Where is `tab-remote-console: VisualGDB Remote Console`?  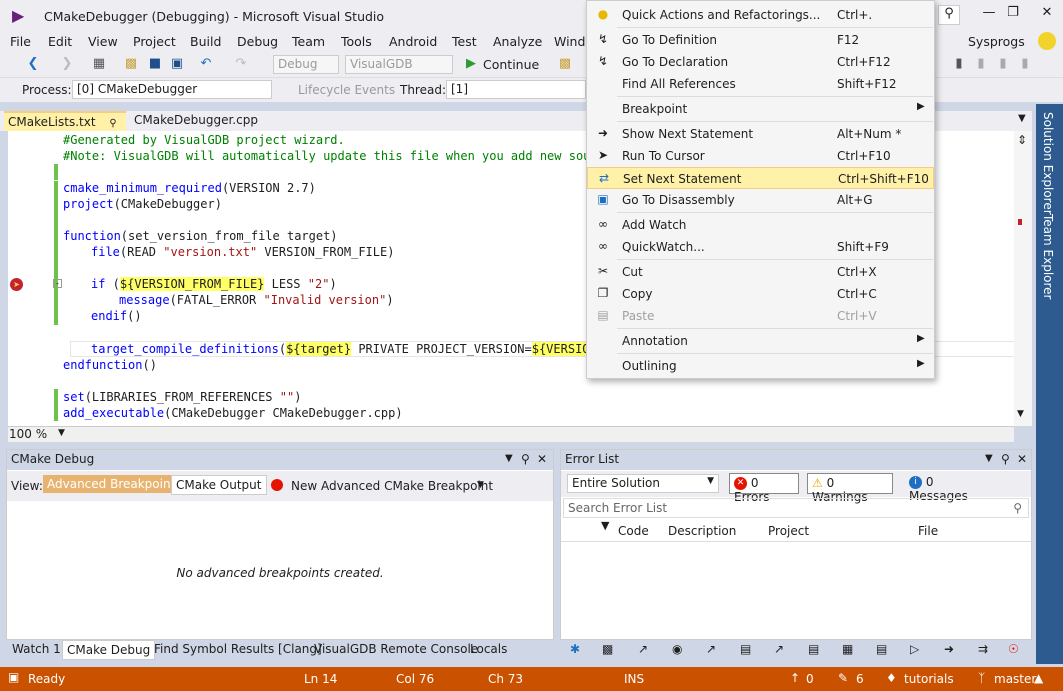 tab-remote-console: VisualGDB Remote Console is located at coordinates (396, 650).